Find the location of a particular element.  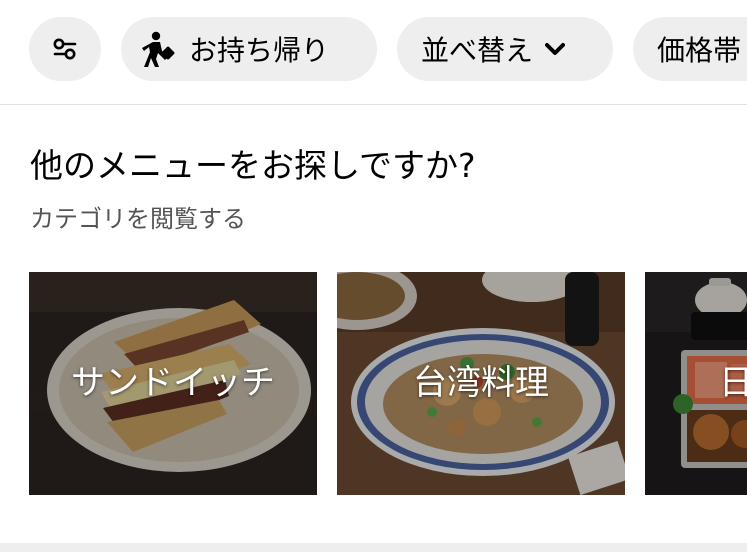

category-label: サンドイッチ is located at coordinates (173, 383).